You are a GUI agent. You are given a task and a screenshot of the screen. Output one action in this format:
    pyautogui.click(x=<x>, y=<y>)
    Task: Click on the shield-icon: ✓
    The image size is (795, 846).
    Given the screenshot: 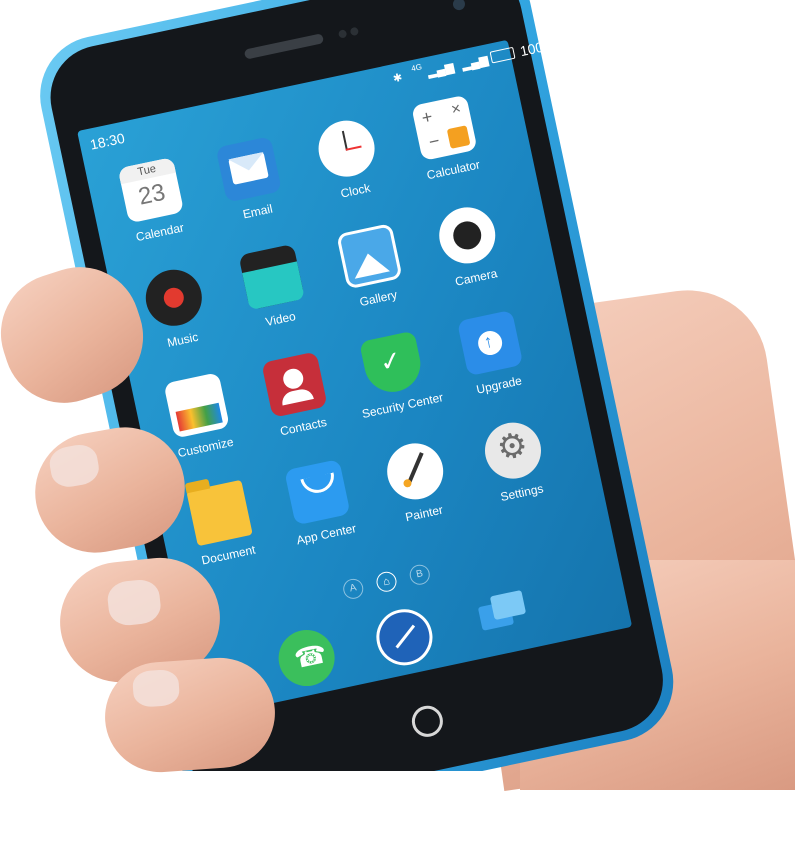 What is the action you would take?
    pyautogui.click(x=392, y=364)
    